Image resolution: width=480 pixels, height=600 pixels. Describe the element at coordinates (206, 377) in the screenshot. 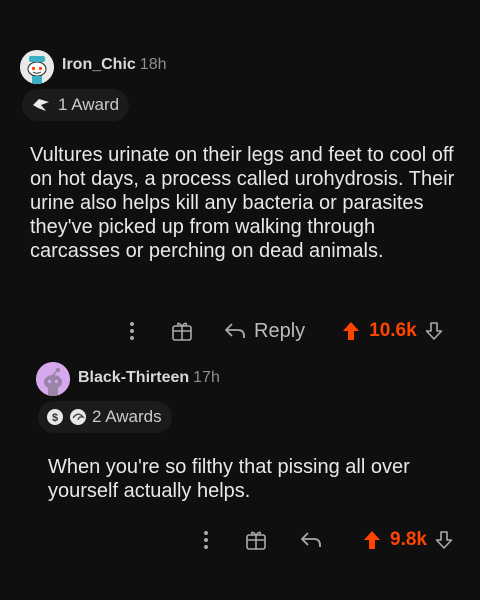

I see `timestamp: 17h` at that location.